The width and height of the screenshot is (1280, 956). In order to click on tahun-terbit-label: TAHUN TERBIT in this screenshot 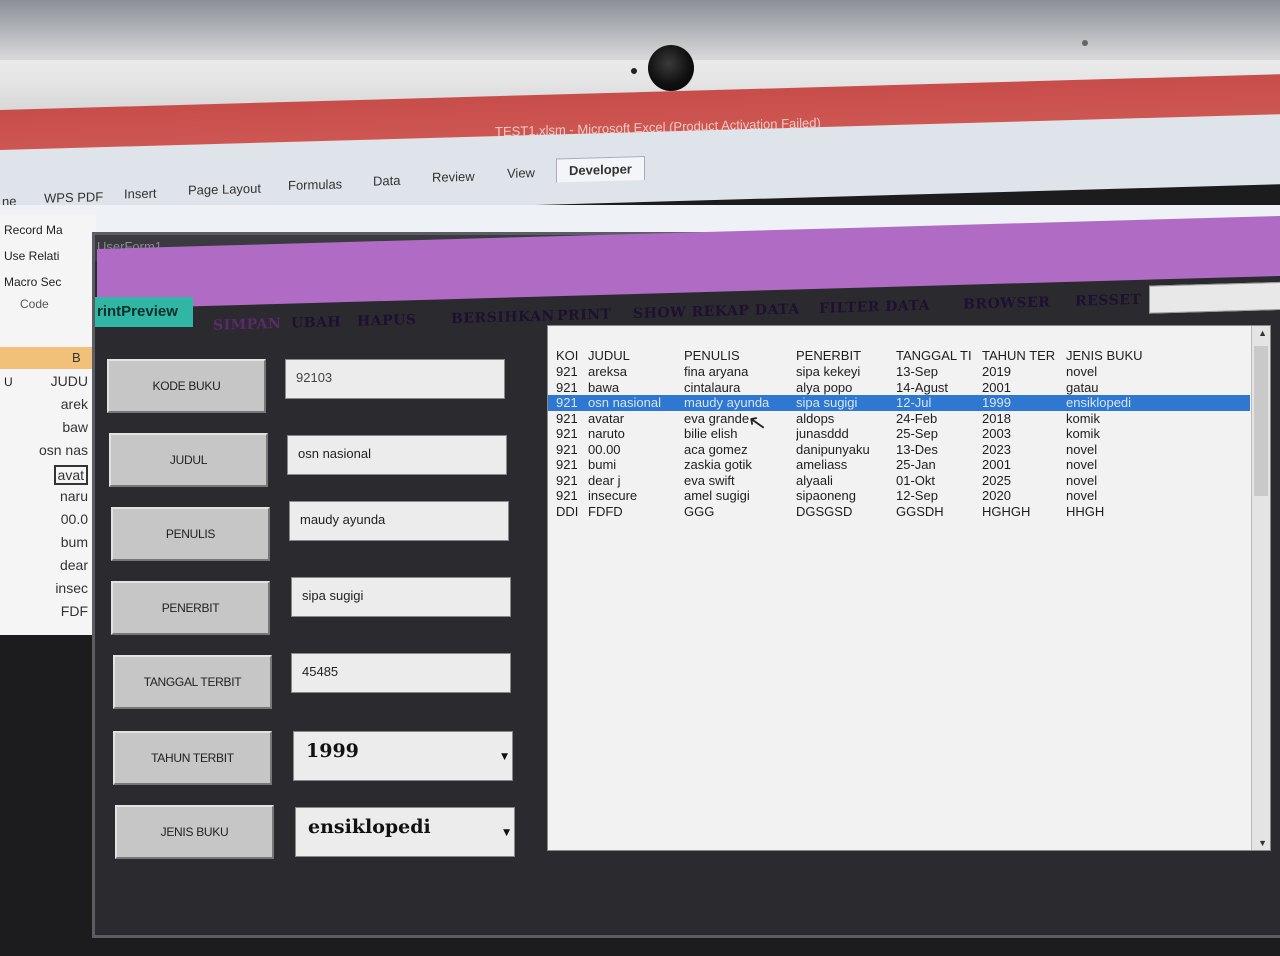, I will do `click(192, 758)`.